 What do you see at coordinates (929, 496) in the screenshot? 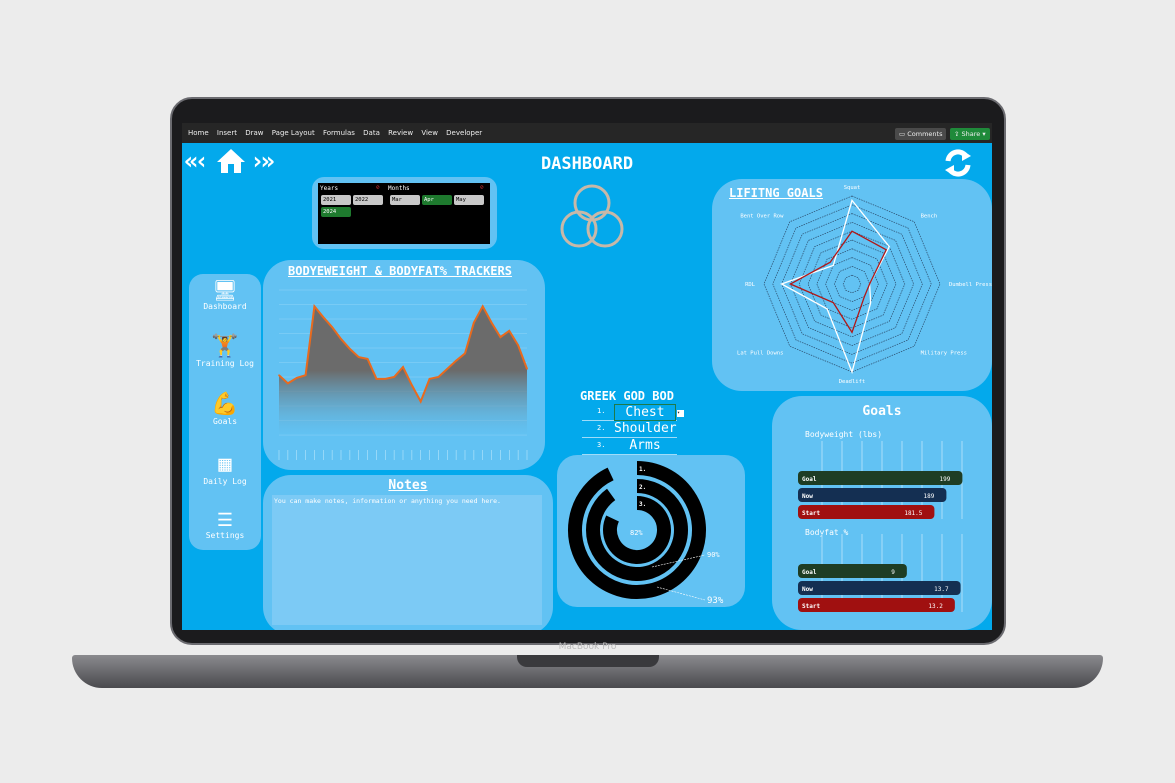
I see `bar-value: 189` at bounding box center [929, 496].